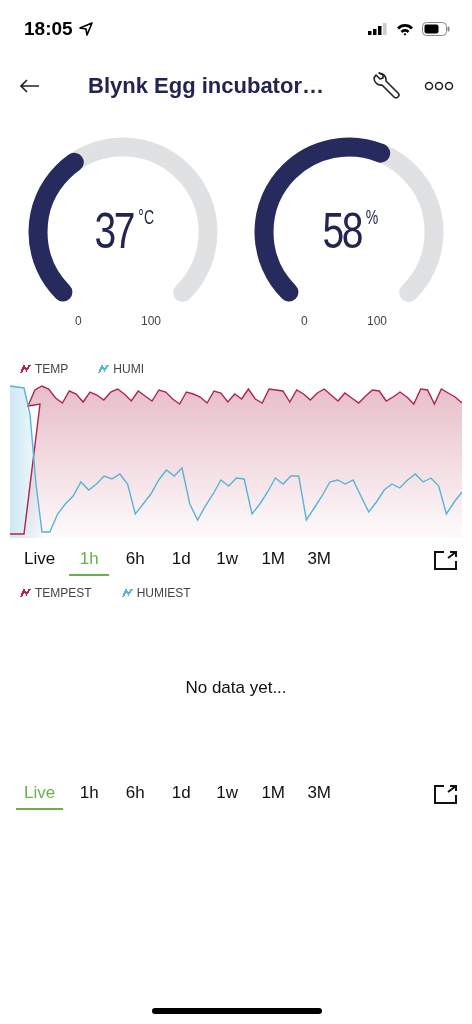 The image size is (472, 1024). What do you see at coordinates (378, 29) in the screenshot?
I see `signal-icon` at bounding box center [378, 29].